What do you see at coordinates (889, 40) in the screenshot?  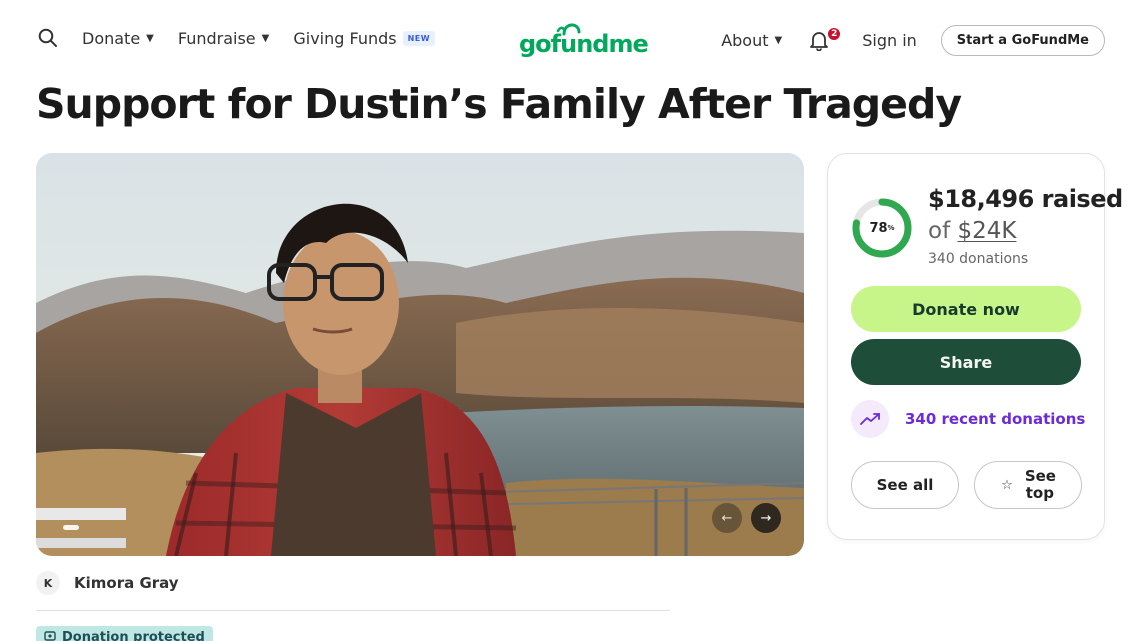 I see `sign-in-link: Sign in` at bounding box center [889, 40].